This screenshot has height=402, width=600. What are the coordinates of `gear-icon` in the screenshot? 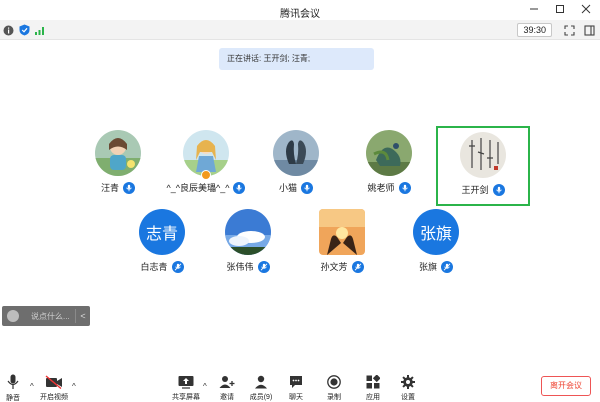 It's located at (408, 381).